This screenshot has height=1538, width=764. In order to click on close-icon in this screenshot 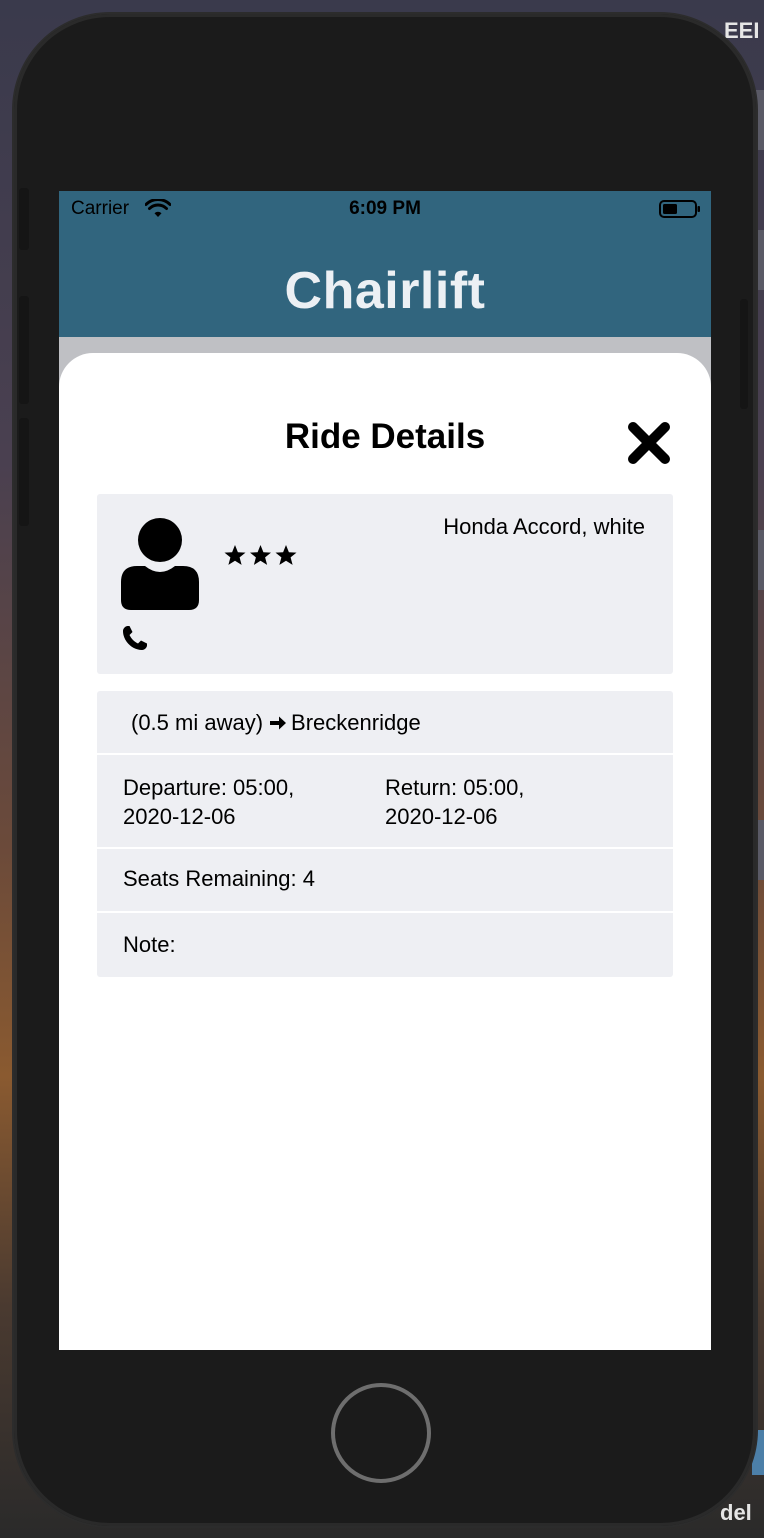, I will do `click(649, 443)`.